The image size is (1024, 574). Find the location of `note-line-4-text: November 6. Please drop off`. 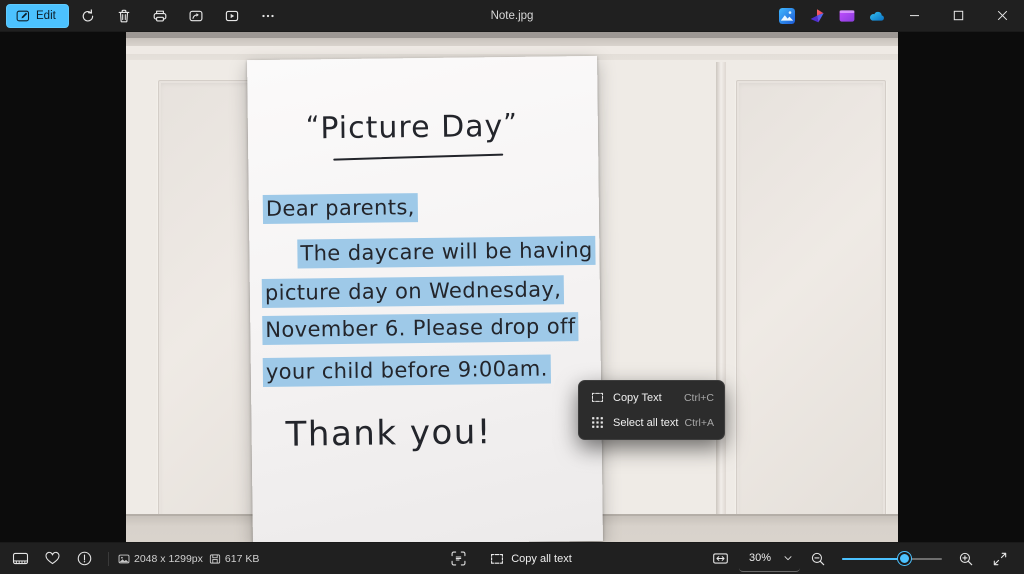

note-line-4-text: November 6. Please drop off is located at coordinates (420, 328).